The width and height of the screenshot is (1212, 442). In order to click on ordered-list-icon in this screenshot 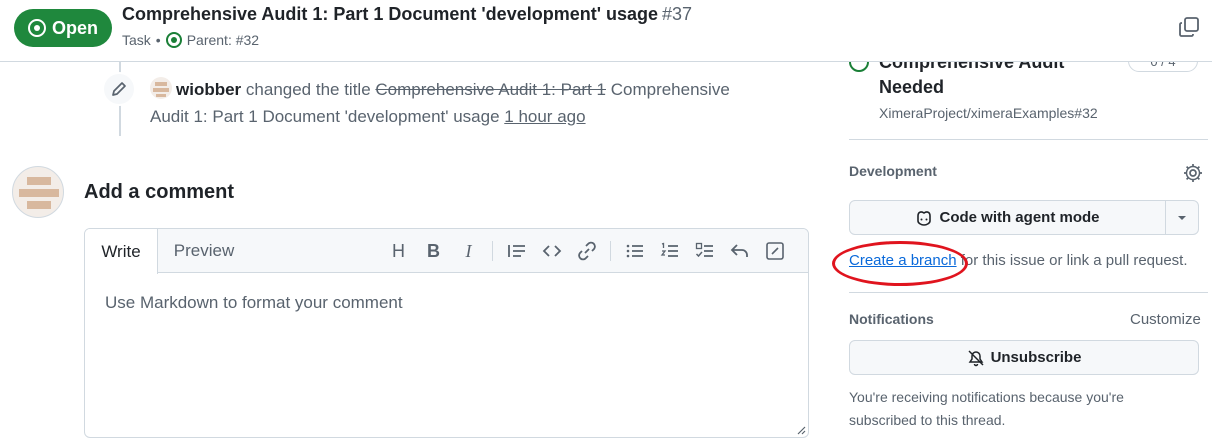, I will do `click(669, 249)`.